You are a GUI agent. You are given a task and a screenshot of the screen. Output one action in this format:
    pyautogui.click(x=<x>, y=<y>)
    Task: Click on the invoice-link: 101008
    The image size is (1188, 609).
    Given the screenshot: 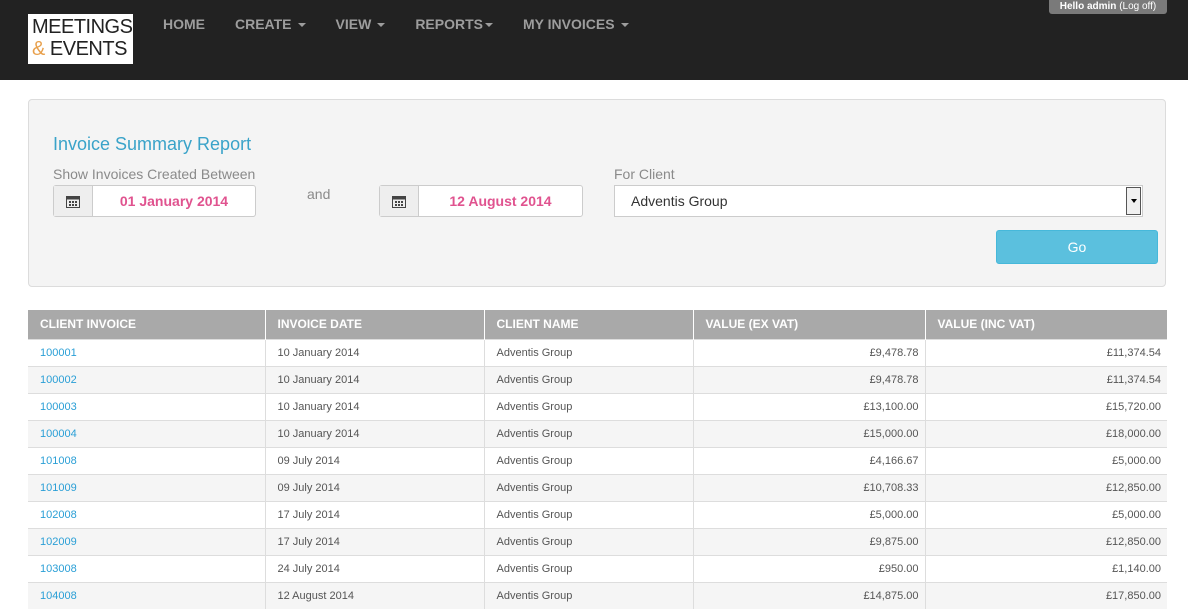 What is the action you would take?
    pyautogui.click(x=58, y=461)
    